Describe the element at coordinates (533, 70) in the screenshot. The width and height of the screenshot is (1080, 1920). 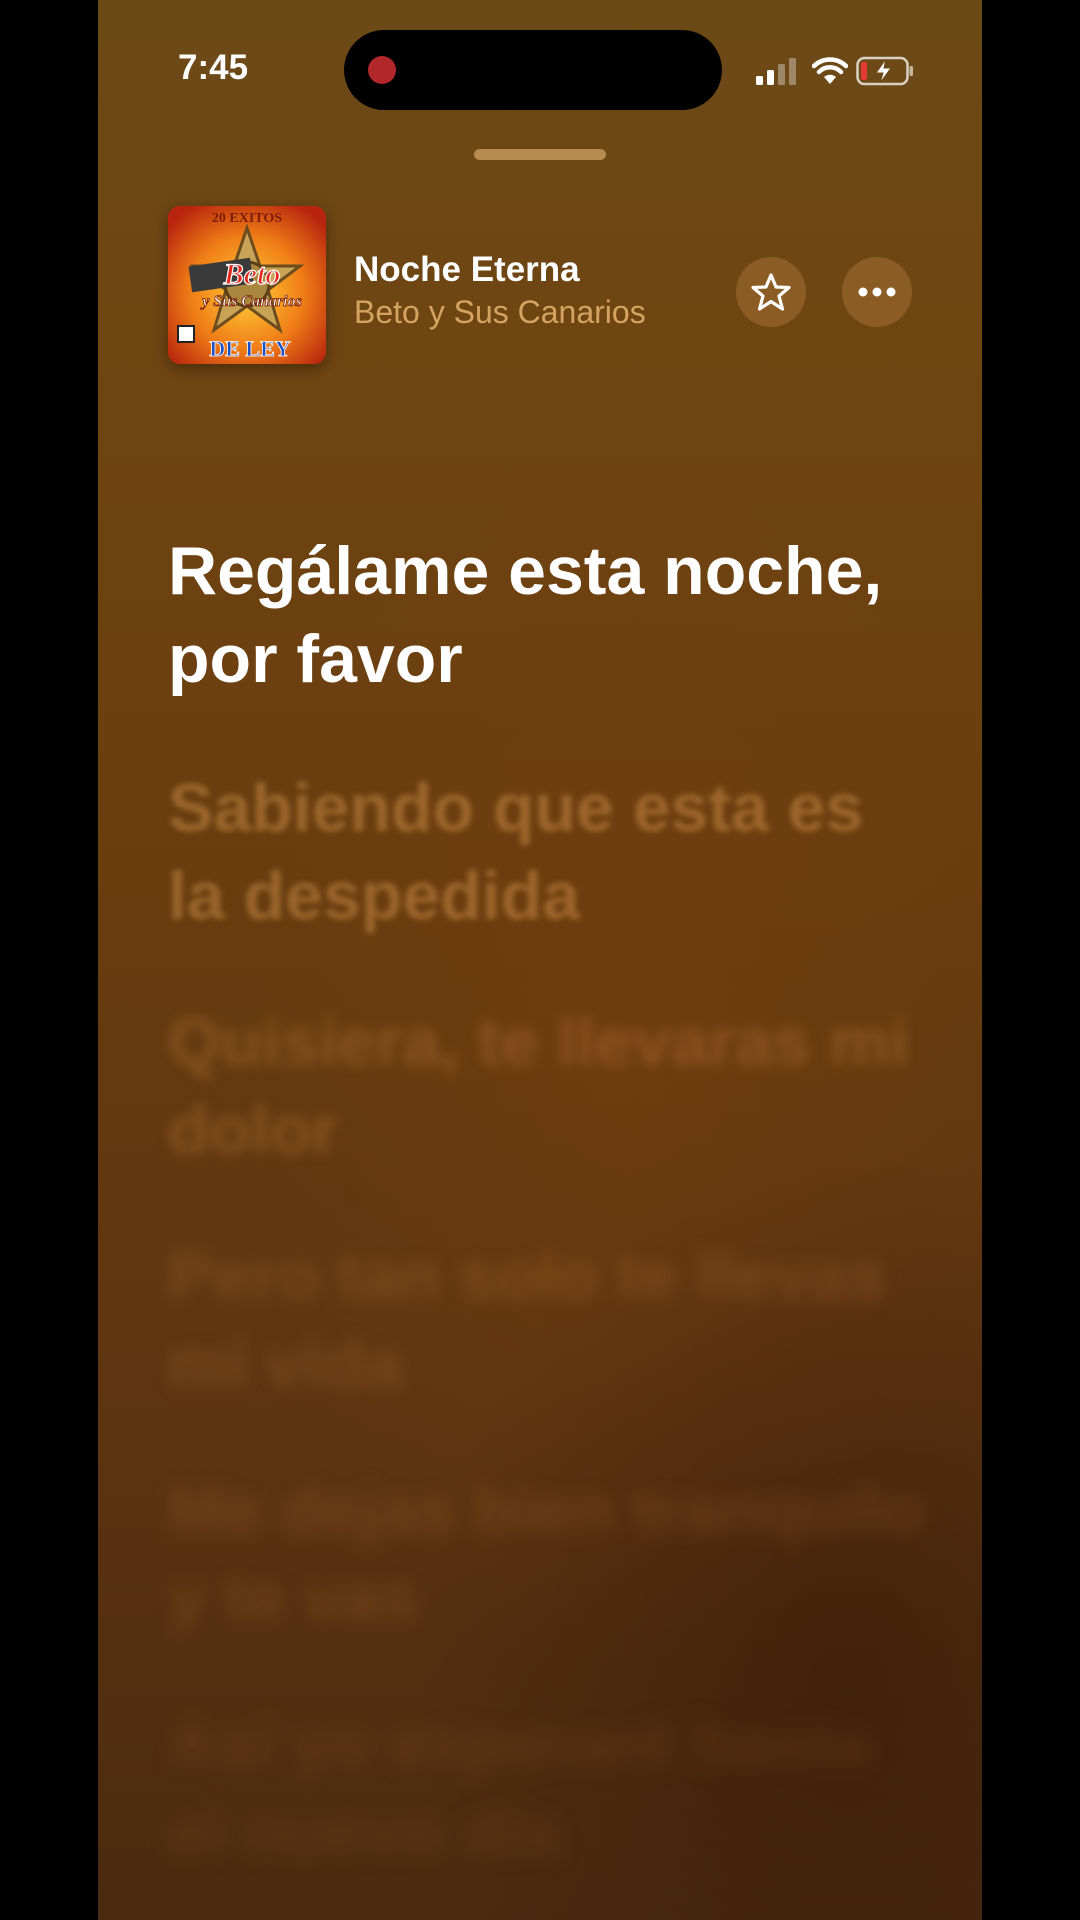
I see `dynamic-island` at that location.